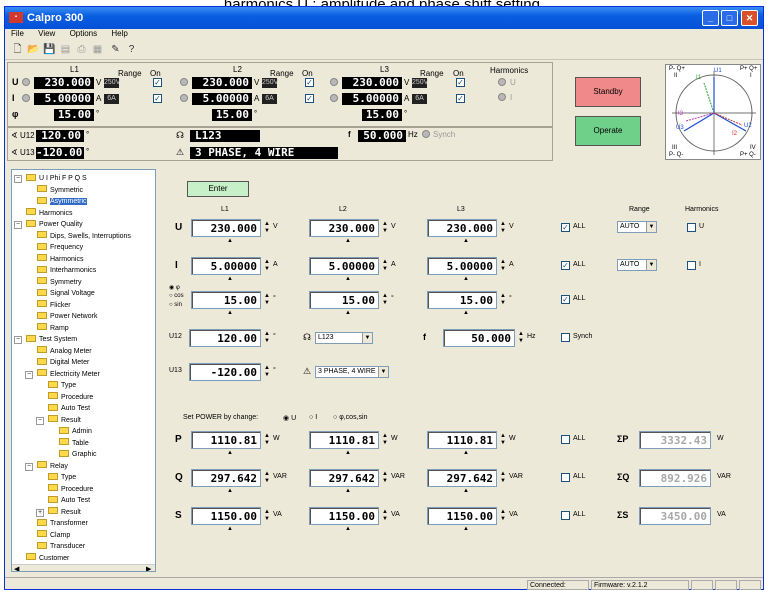 Image resolution: width=768 pixels, height=590 pixels. I want to click on phi-option-sin: ○ sin, so click(175, 305).